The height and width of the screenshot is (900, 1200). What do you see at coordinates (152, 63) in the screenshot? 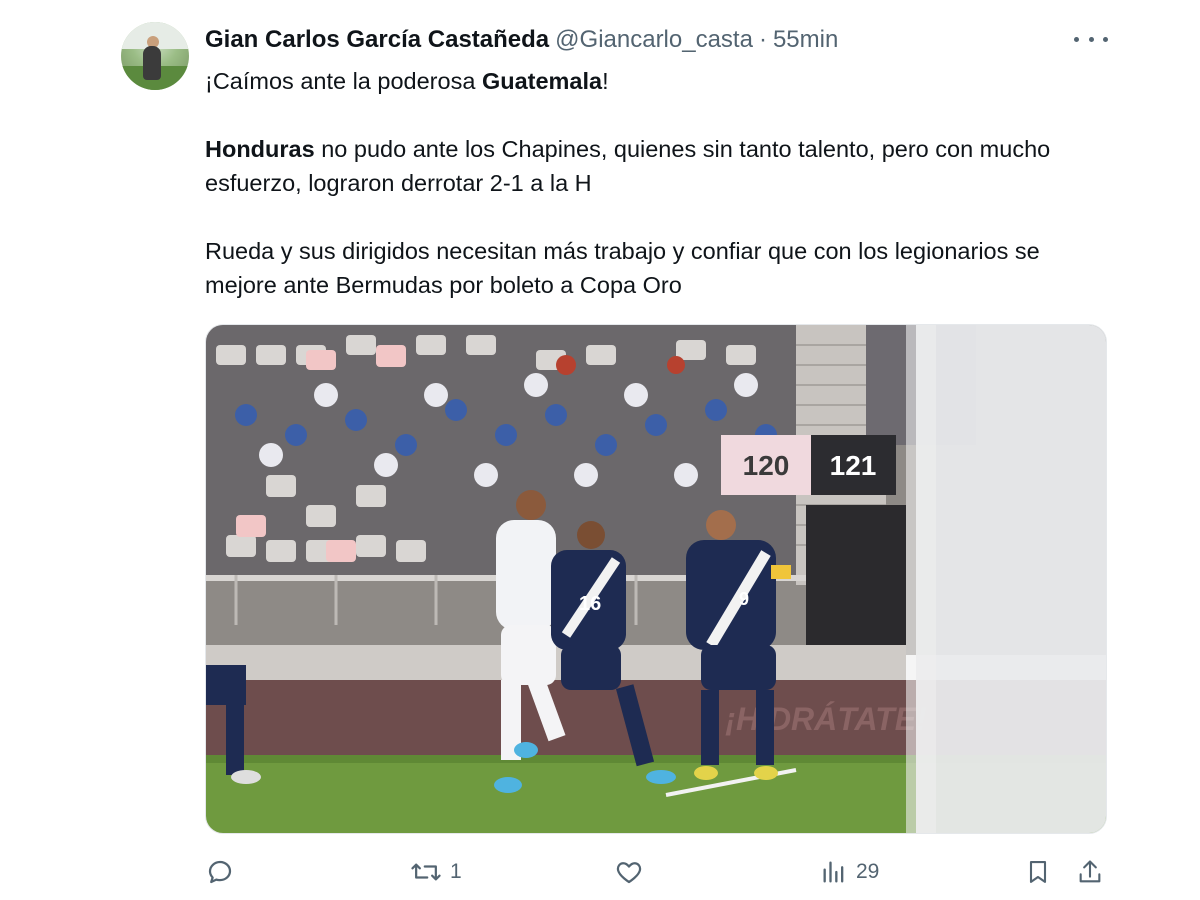
I see `avatar-person` at bounding box center [152, 63].